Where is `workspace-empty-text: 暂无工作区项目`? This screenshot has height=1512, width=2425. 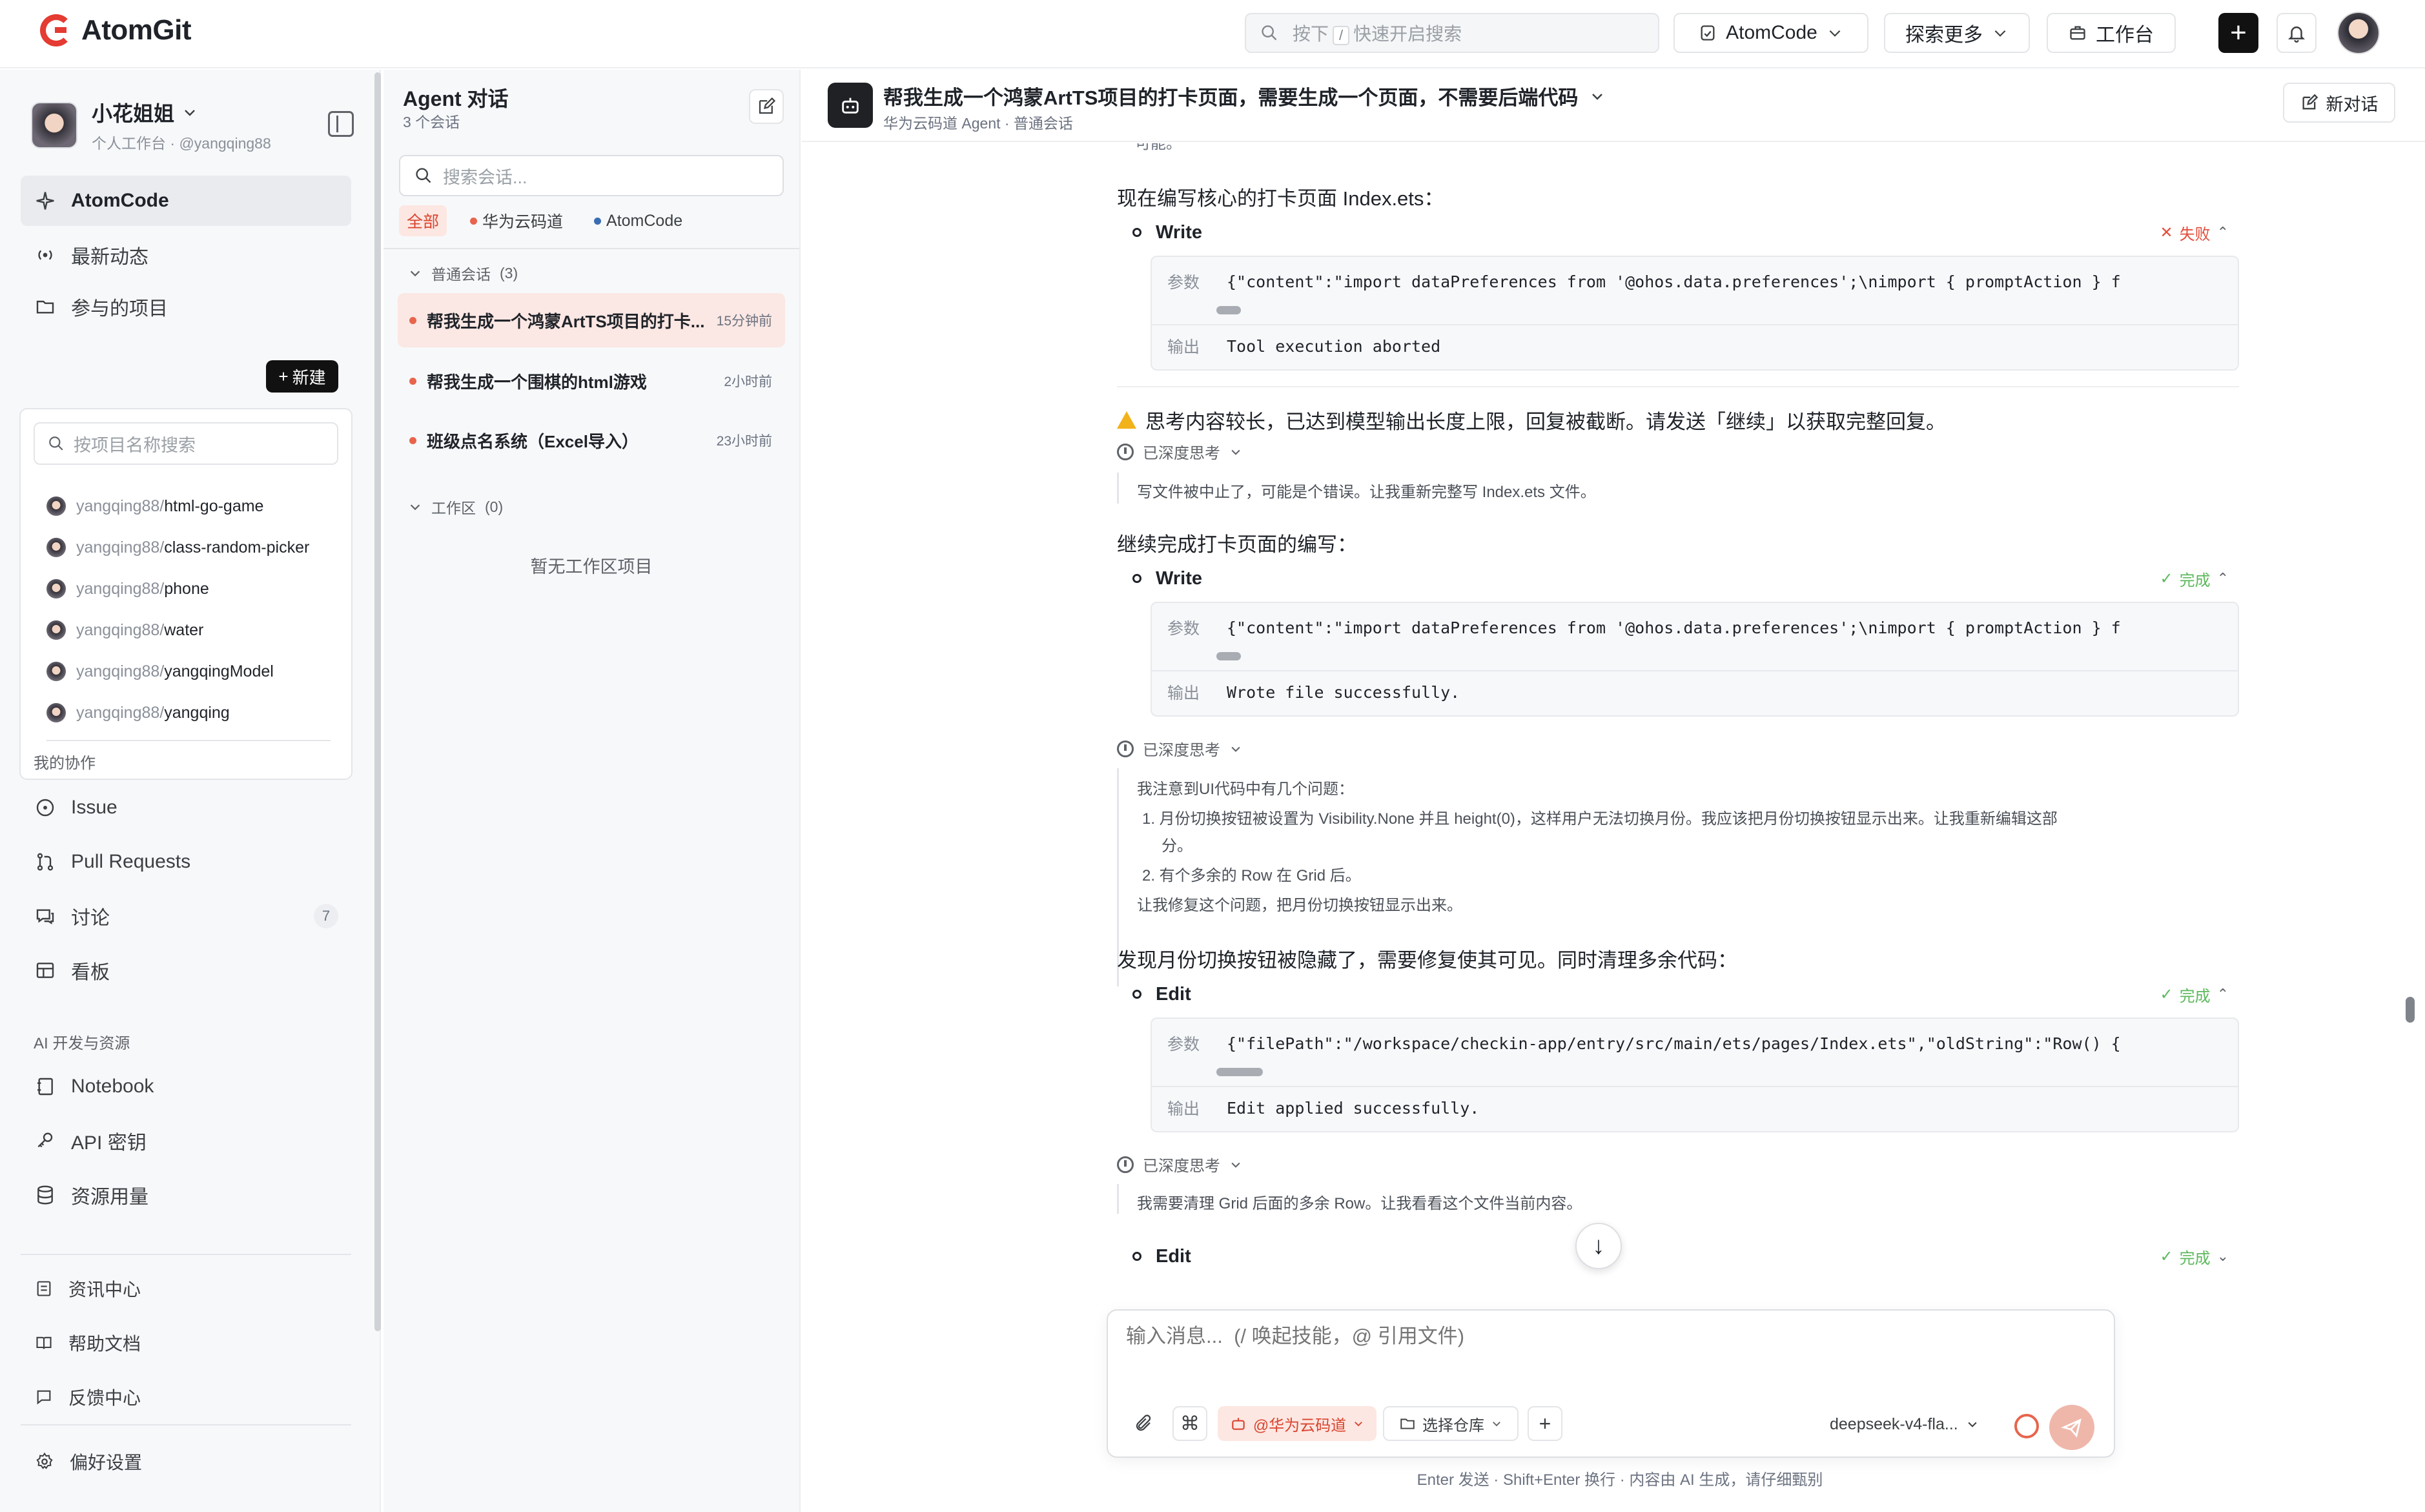 workspace-empty-text: 暂无工作区项目 is located at coordinates (591, 567).